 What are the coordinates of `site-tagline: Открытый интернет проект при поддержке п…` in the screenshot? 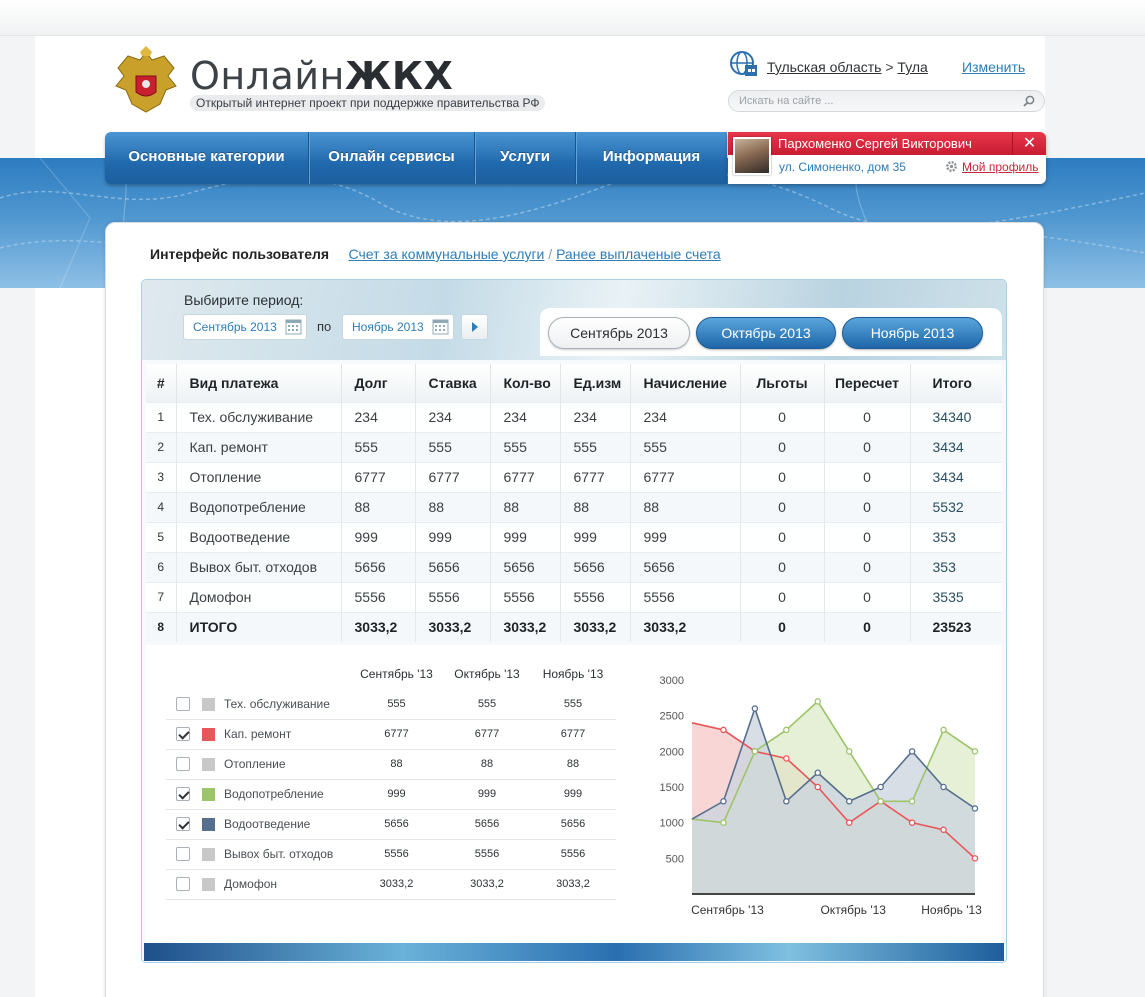 It's located at (368, 103).